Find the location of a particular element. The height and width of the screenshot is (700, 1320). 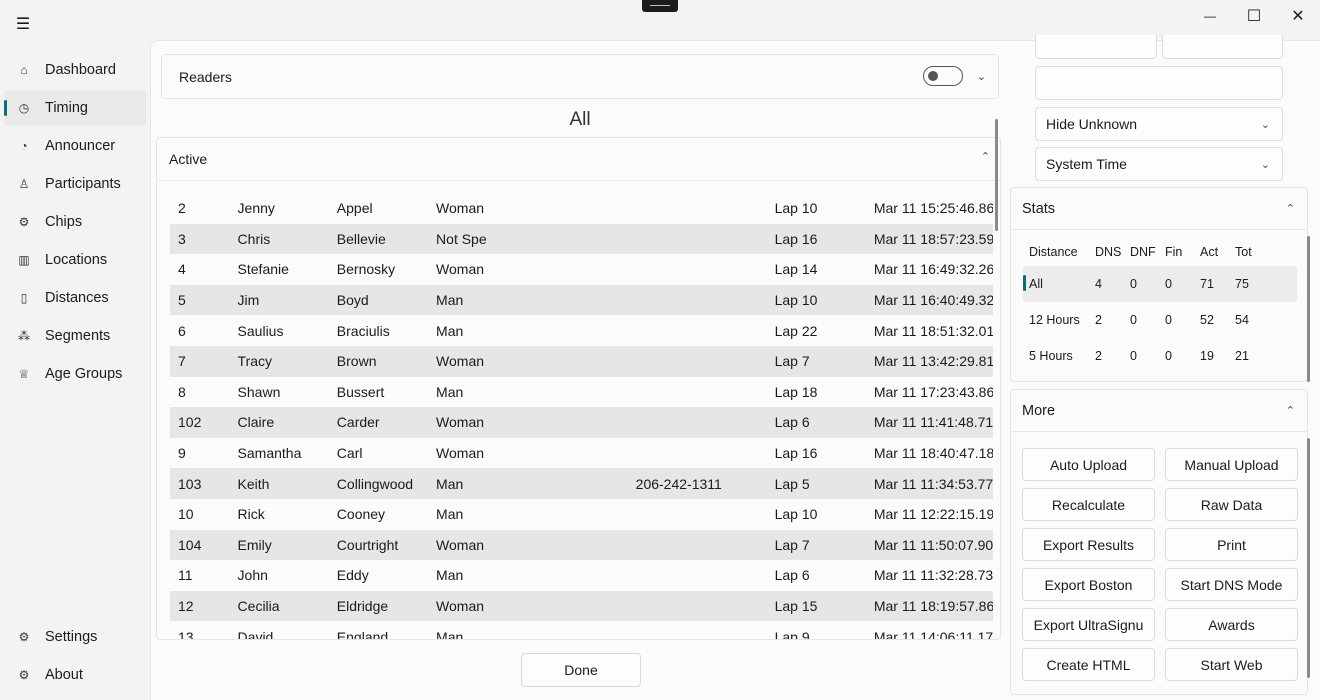

top-right-input is located at coordinates (1222, 47).